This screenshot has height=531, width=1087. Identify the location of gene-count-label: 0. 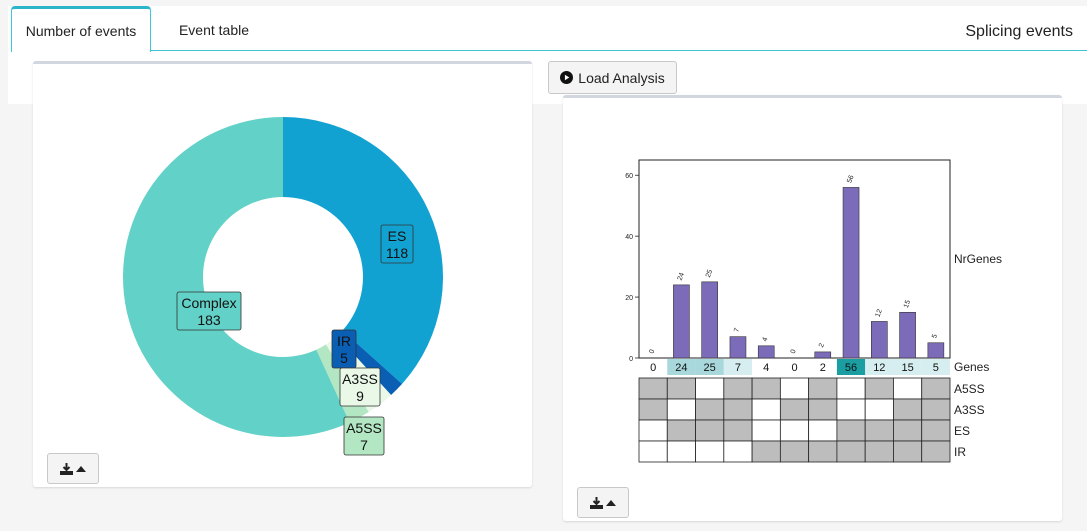
(794, 368).